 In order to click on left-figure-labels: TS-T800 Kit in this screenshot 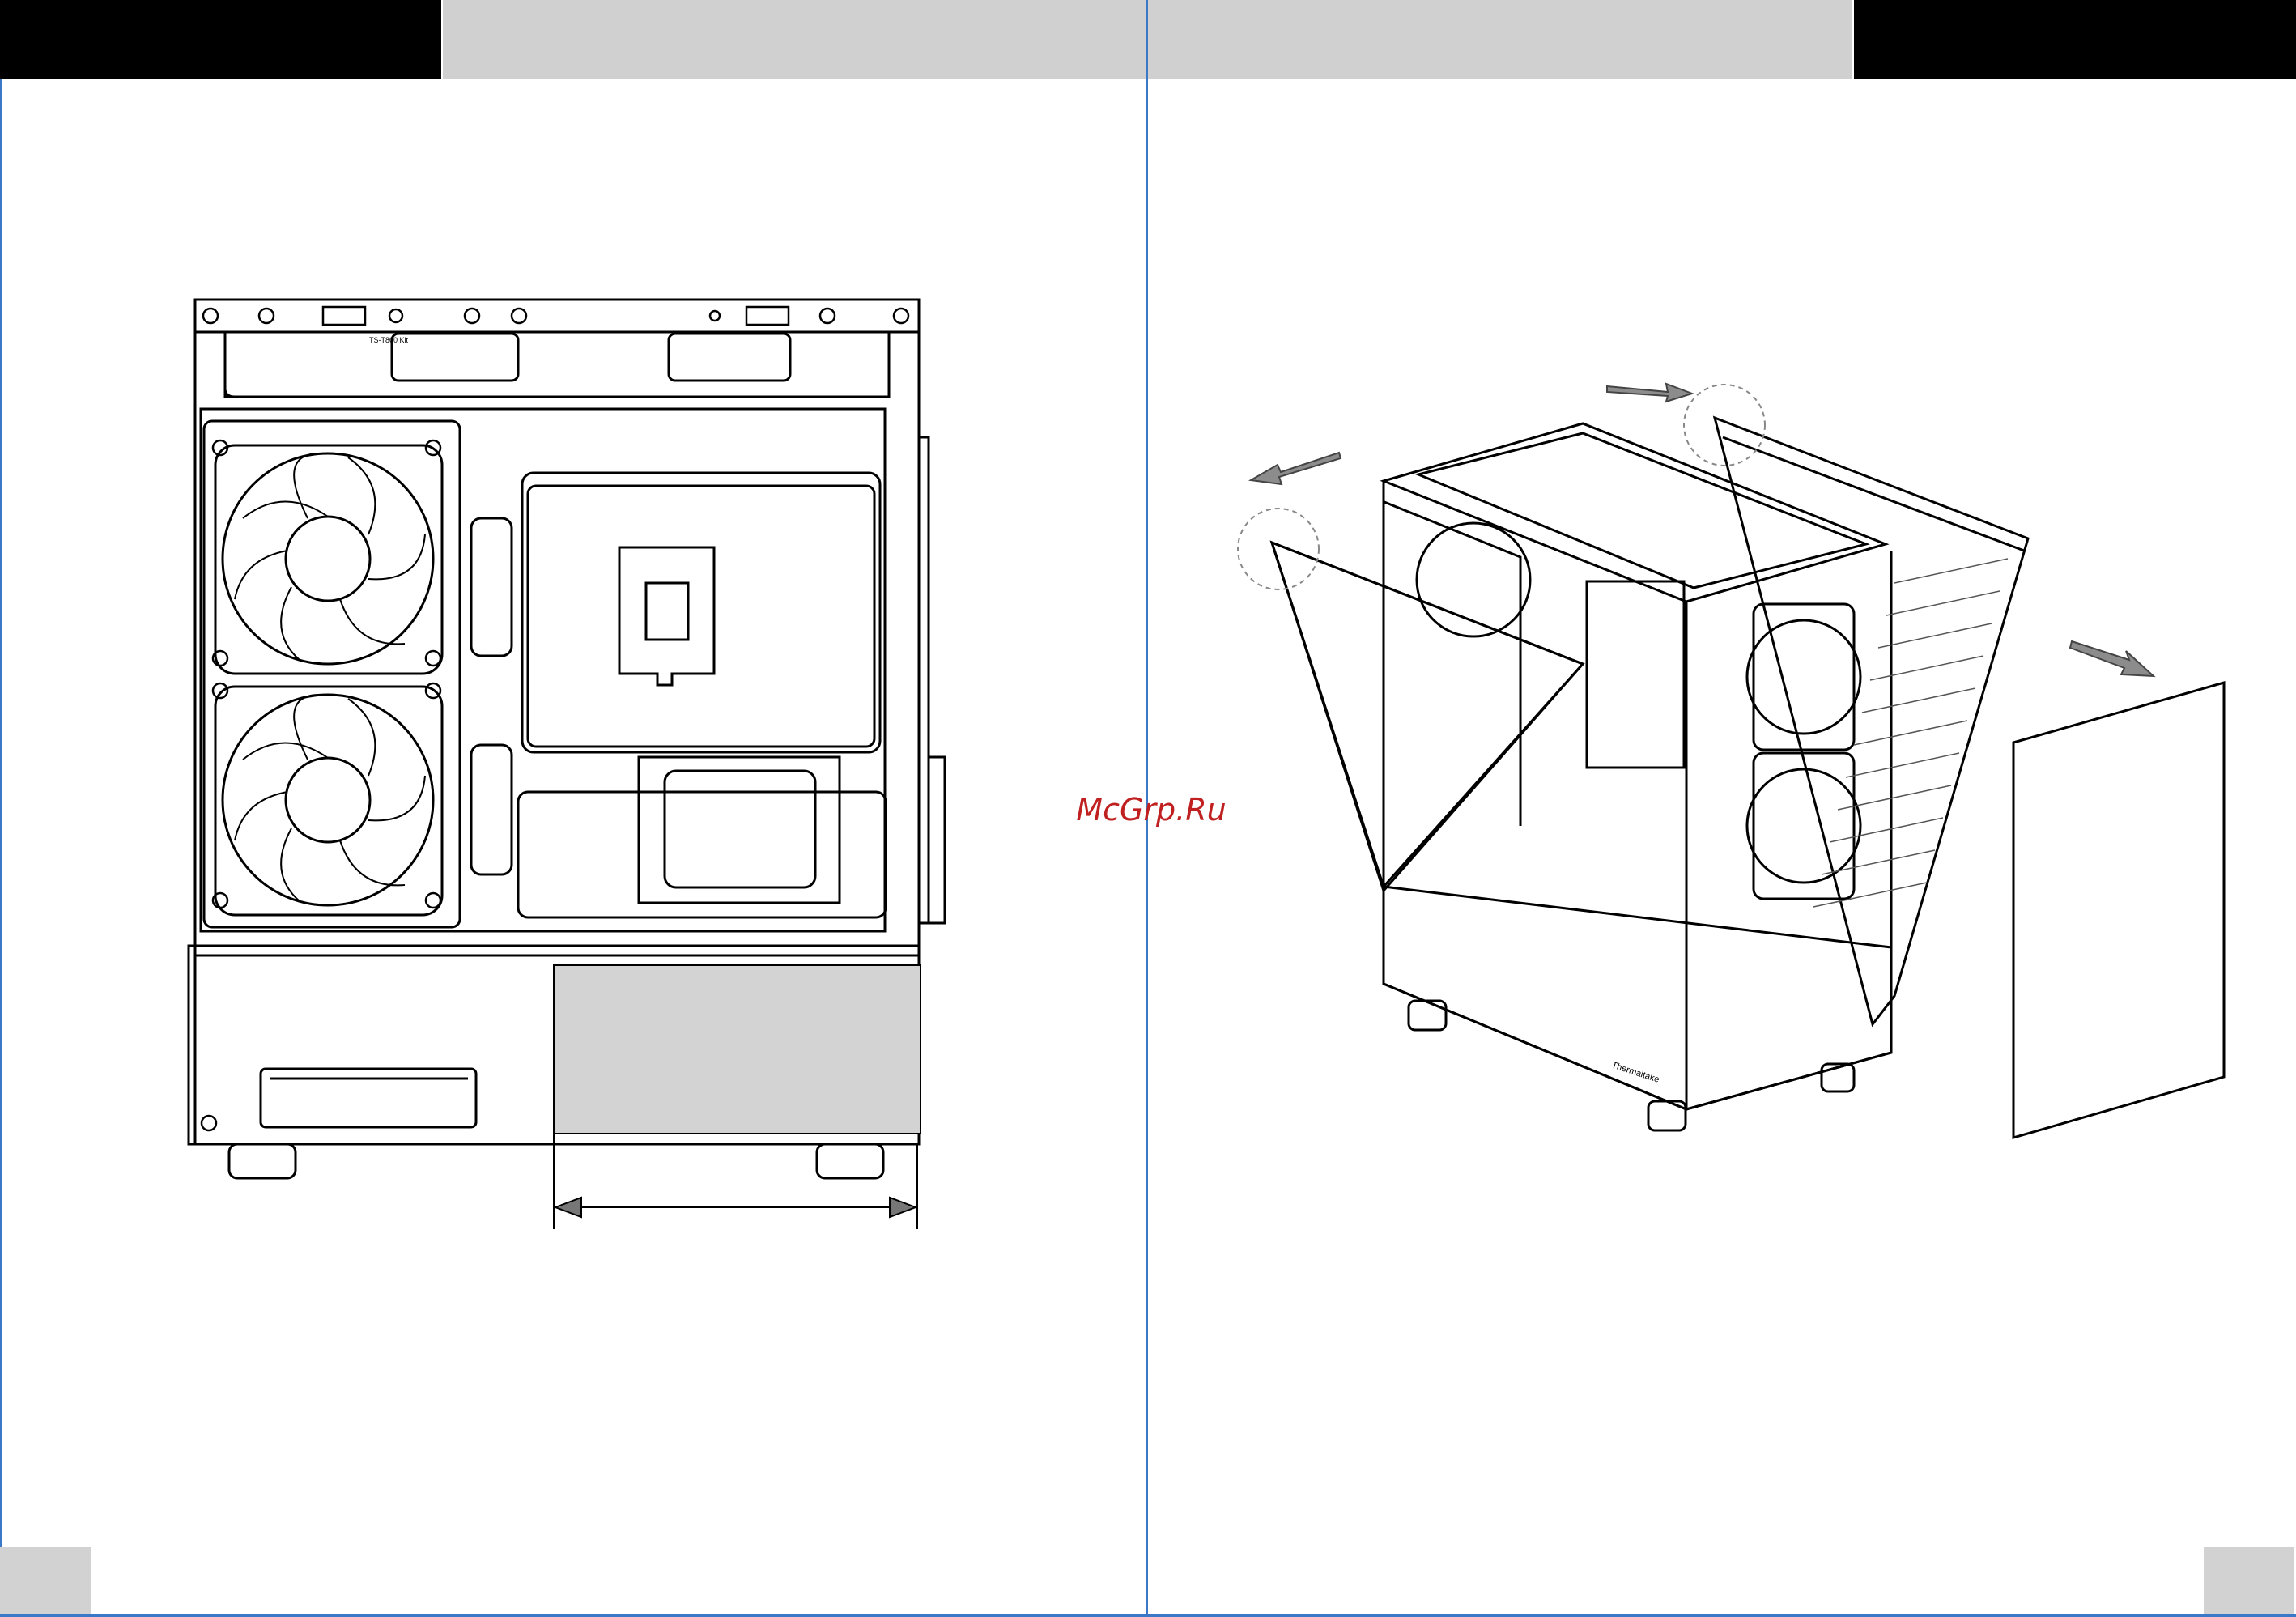, I will do `click(389, 340)`.